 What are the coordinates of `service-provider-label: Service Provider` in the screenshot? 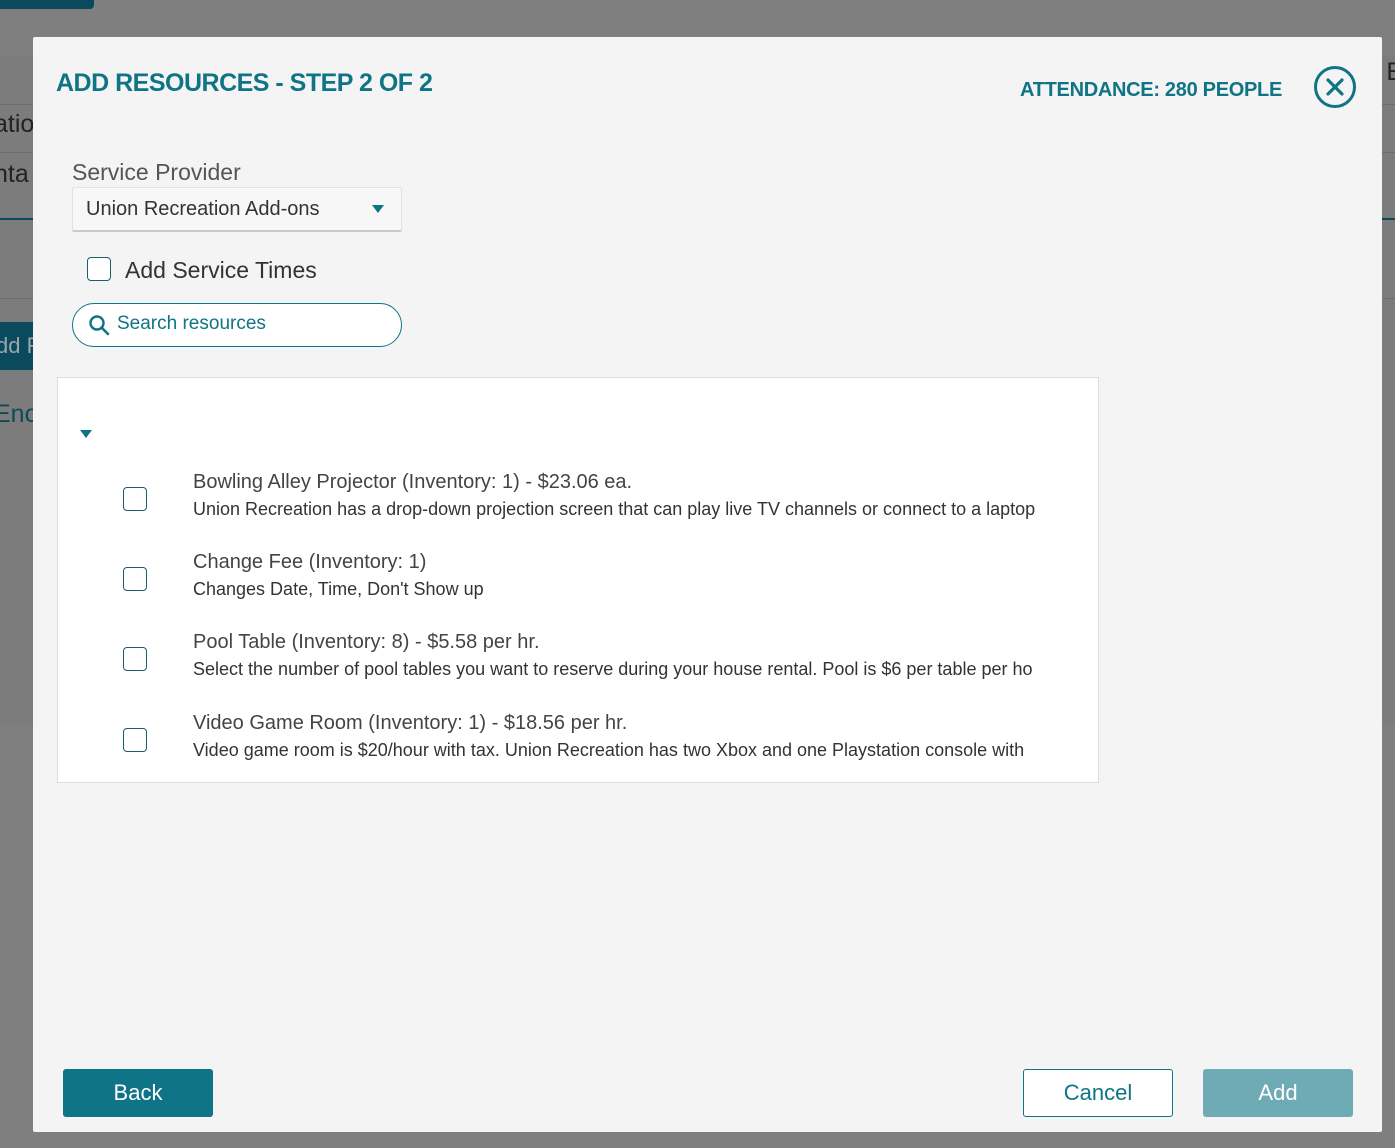 It's located at (156, 172).